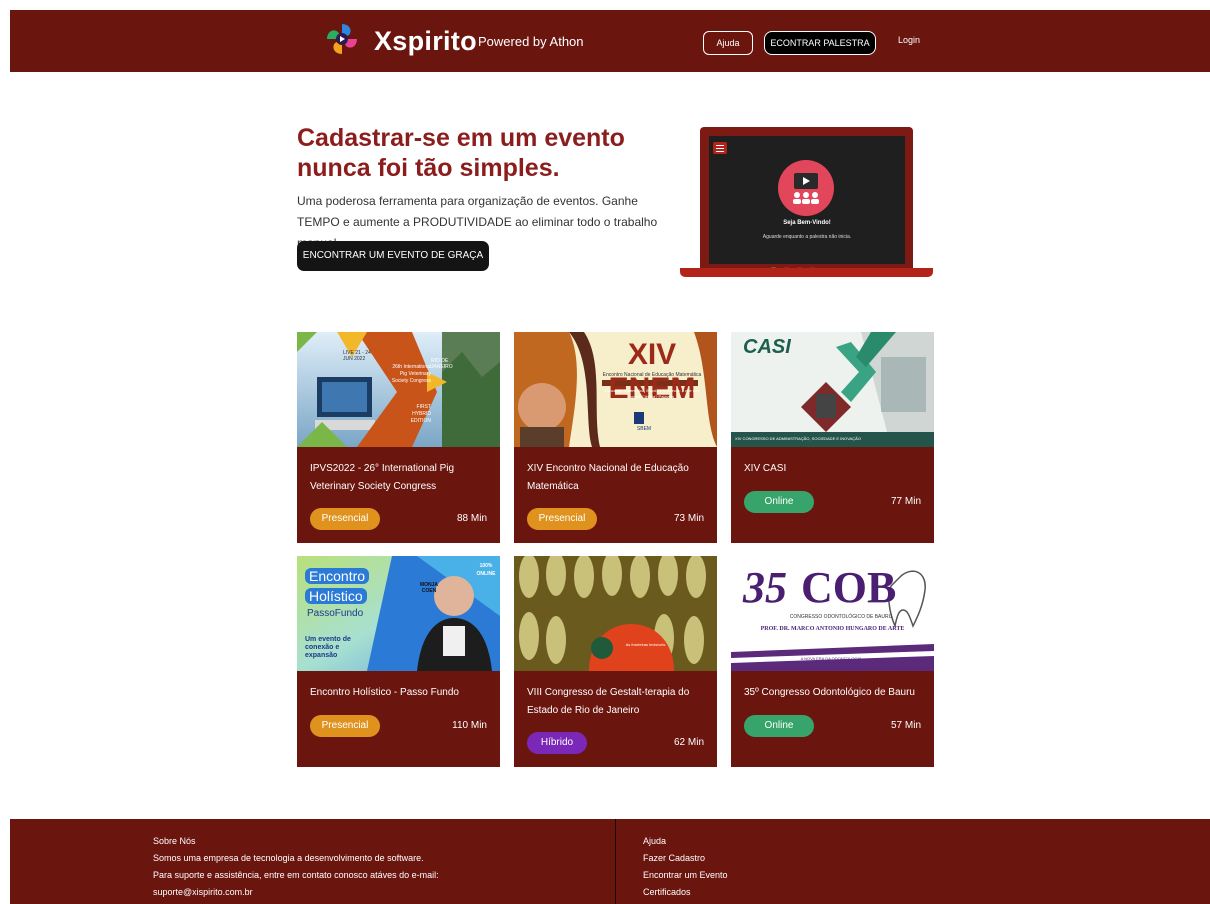 This screenshot has height=904, width=1210. I want to click on brand-name: Xspirito, so click(425, 41).